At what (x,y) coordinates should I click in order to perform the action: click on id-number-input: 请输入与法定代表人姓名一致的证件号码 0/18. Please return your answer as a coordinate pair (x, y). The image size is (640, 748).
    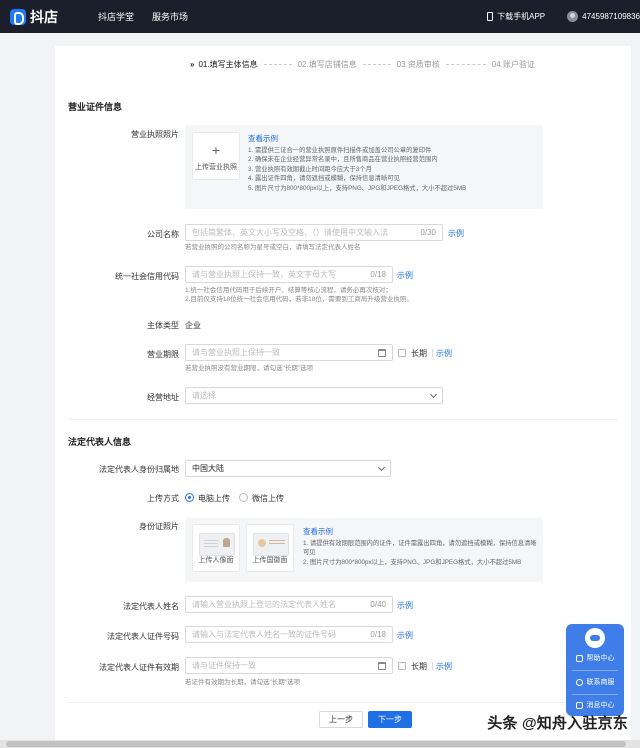
    Looking at the image, I should click on (289, 634).